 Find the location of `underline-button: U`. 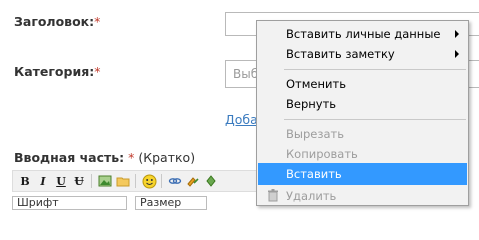

underline-button: U is located at coordinates (61, 181).